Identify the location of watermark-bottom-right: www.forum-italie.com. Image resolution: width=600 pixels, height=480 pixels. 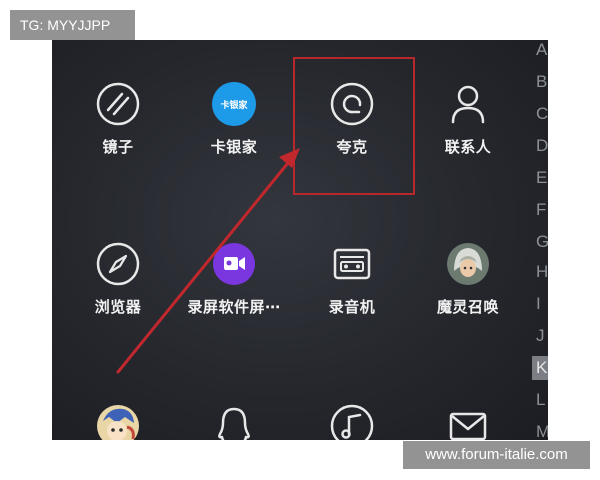
(496, 455).